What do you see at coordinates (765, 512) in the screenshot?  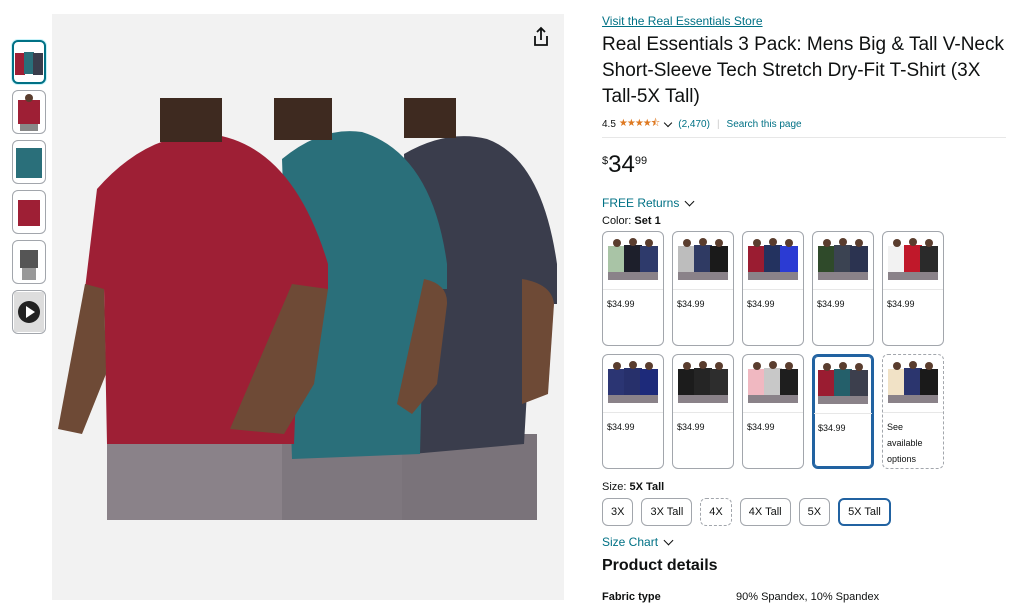 I see `size-option: 4X Tall` at bounding box center [765, 512].